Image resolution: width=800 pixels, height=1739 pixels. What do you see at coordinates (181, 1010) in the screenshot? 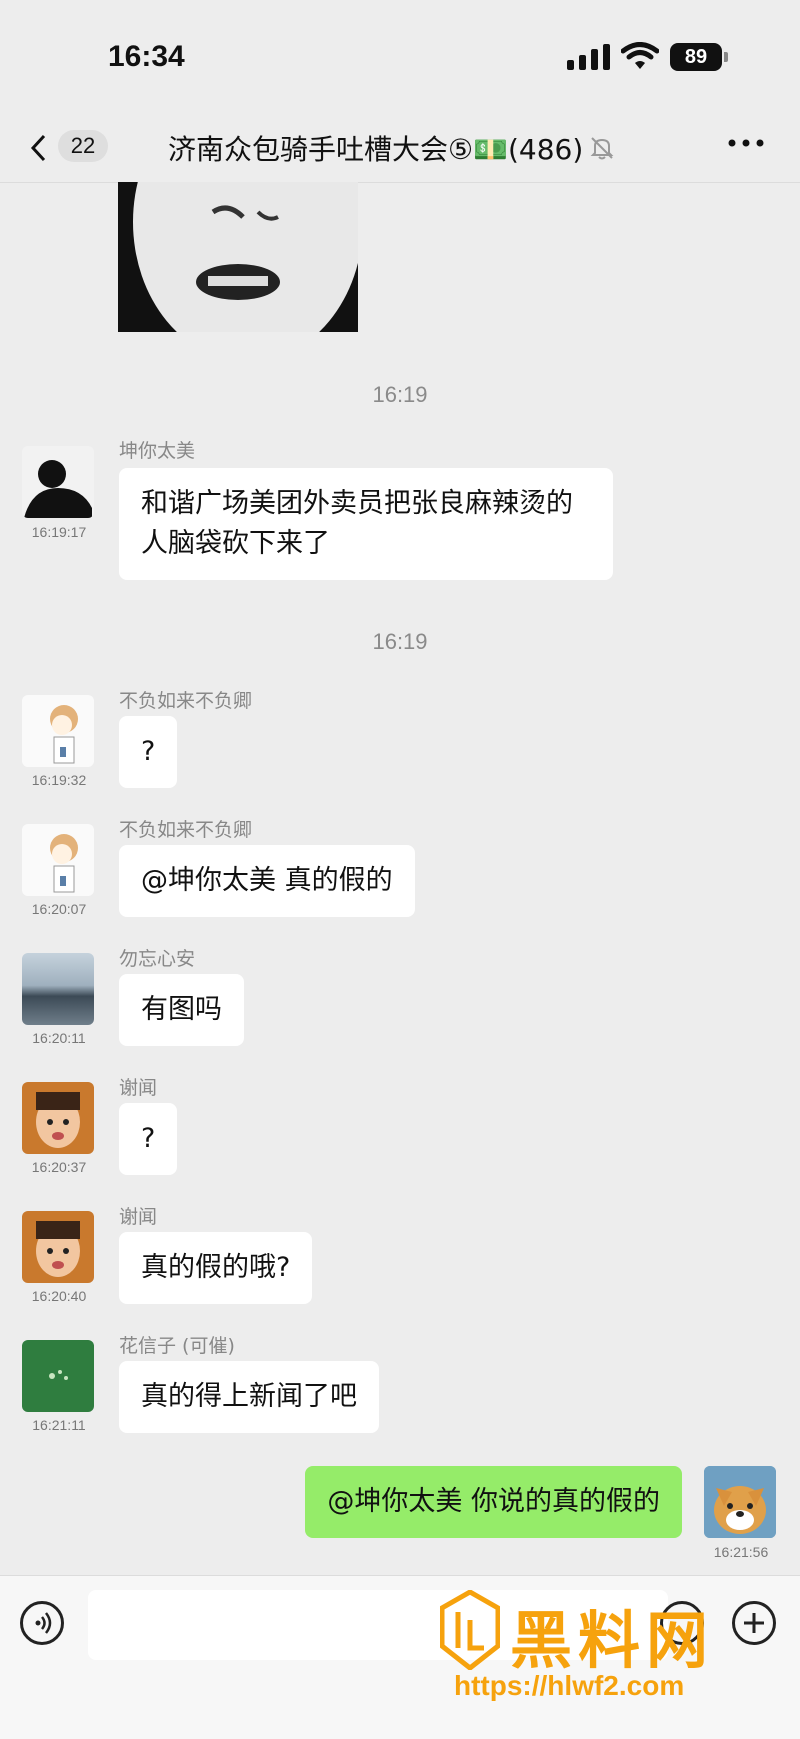
I see `message-bubble: 有图吗` at bounding box center [181, 1010].